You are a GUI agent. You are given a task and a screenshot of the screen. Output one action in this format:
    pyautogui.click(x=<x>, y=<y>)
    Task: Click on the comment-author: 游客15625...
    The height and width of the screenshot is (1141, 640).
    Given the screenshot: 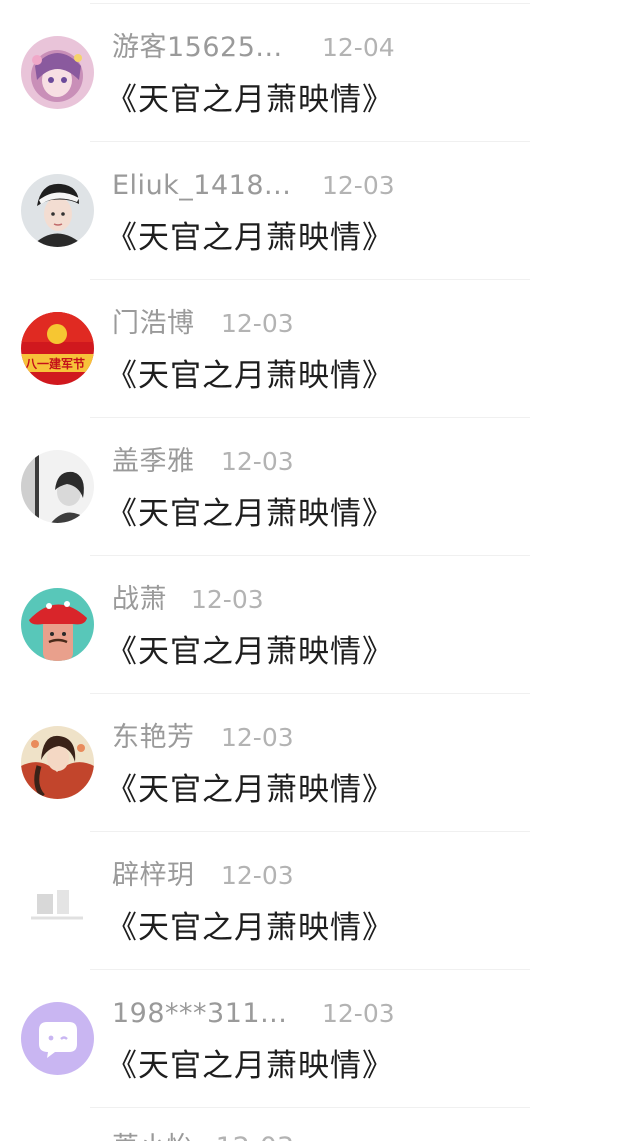 What is the action you would take?
    pyautogui.click(x=197, y=48)
    